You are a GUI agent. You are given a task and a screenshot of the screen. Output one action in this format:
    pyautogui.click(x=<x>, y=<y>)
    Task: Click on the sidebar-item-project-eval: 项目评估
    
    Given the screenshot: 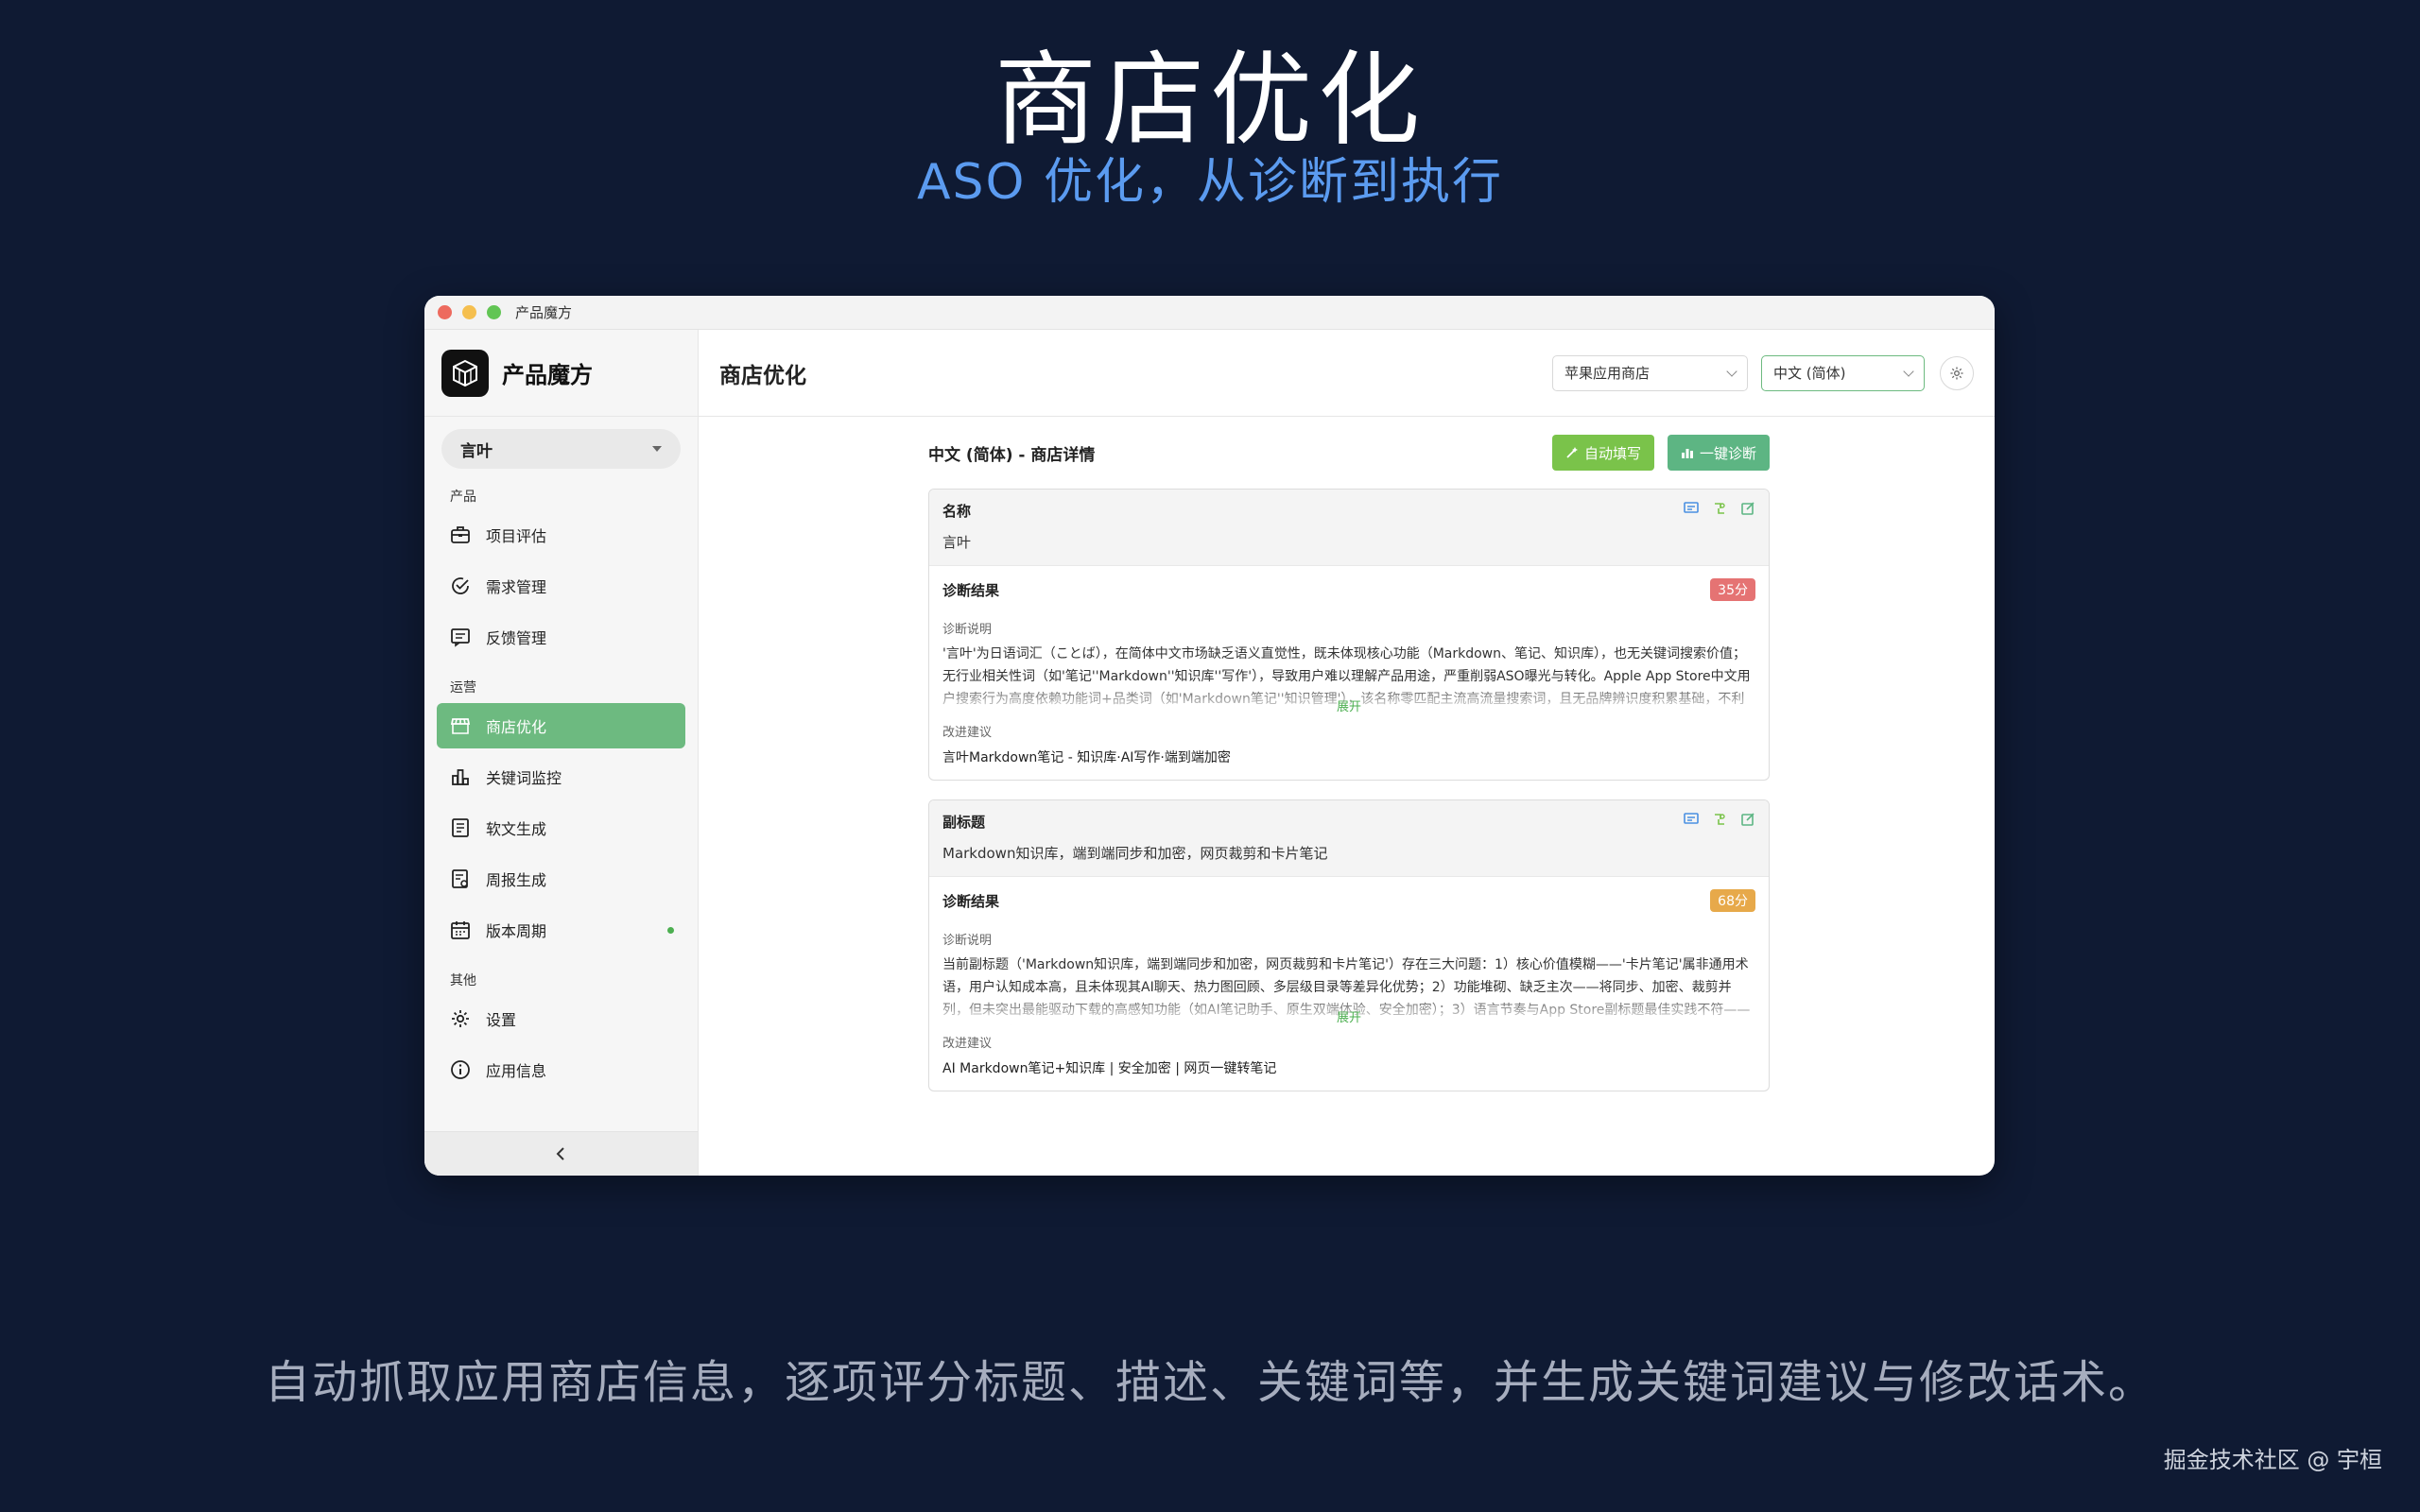 What is the action you would take?
    pyautogui.click(x=561, y=535)
    